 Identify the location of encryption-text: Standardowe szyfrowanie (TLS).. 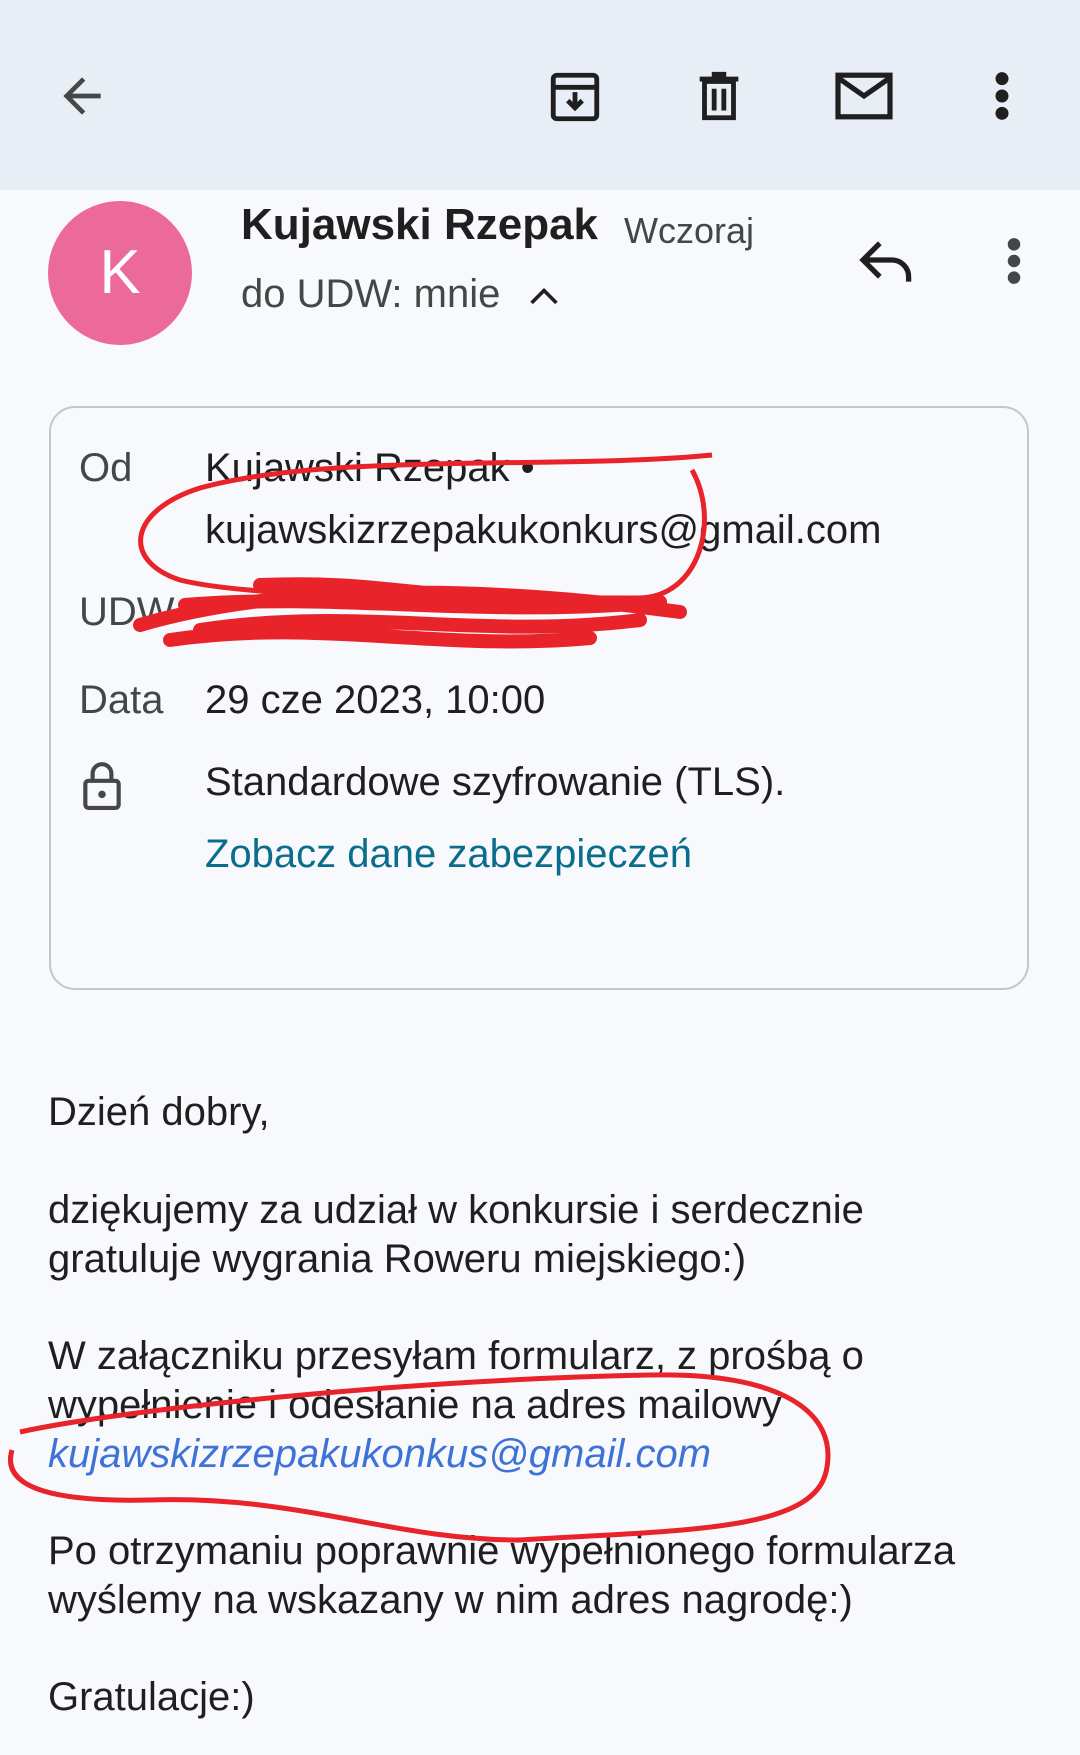
(495, 782).